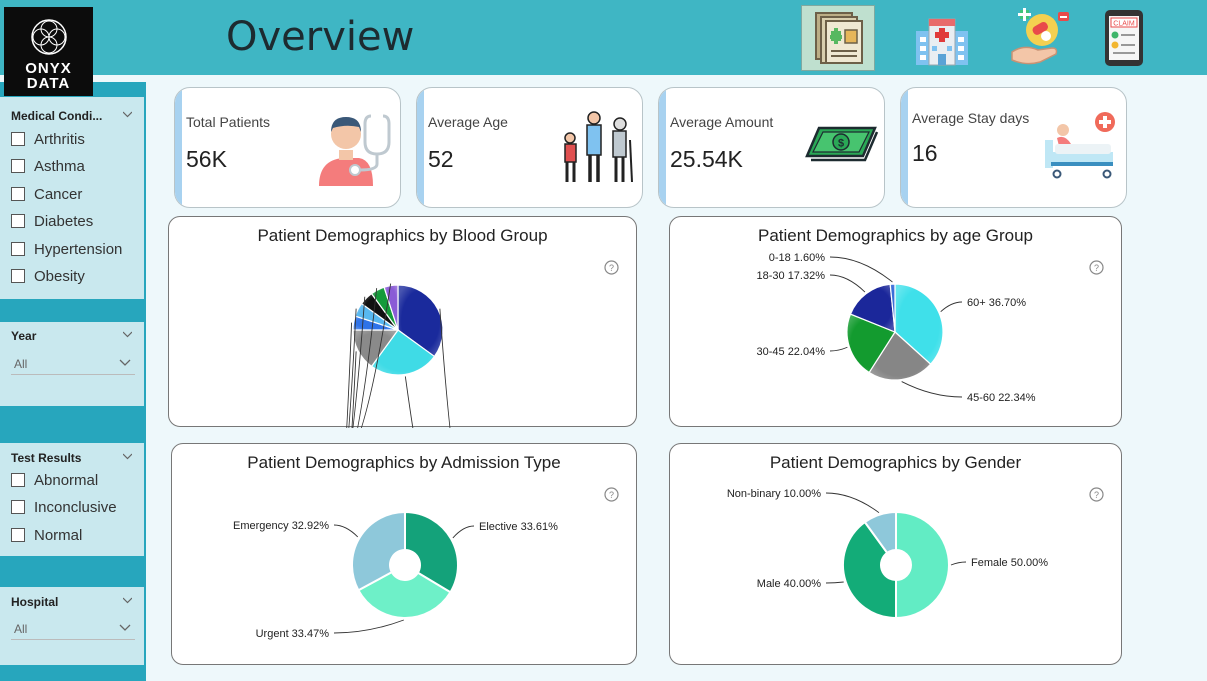 This screenshot has height=681, width=1207. Describe the element at coordinates (518, 527) in the screenshot. I see `data-label-elective: Elective 33.61%` at that location.